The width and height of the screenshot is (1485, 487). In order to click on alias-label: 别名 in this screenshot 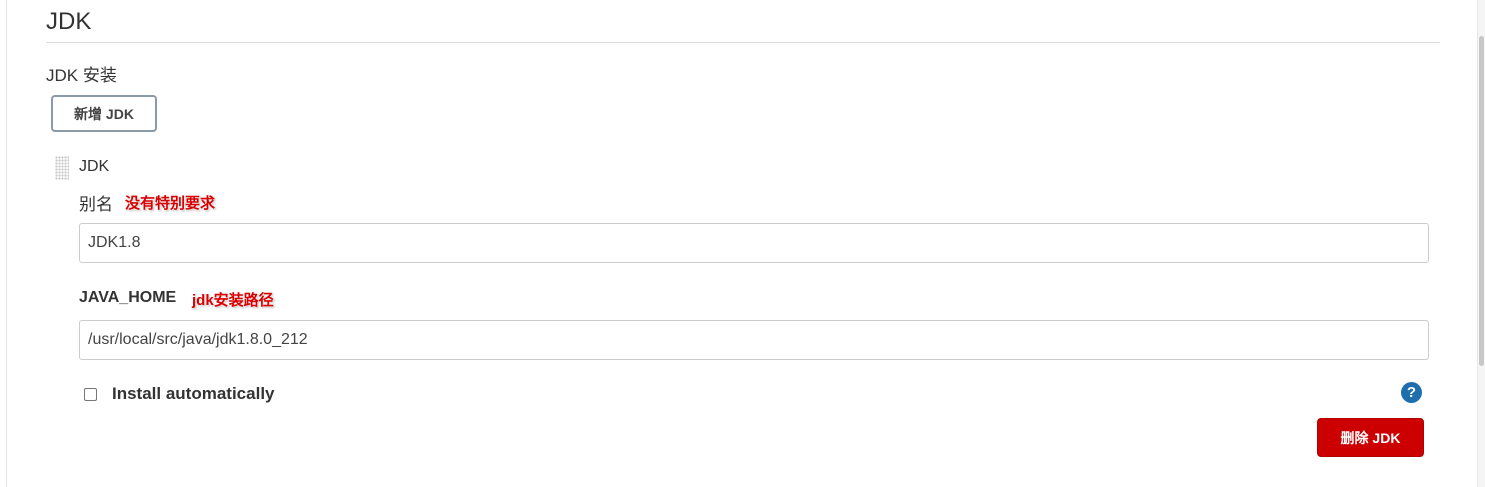, I will do `click(96, 204)`.